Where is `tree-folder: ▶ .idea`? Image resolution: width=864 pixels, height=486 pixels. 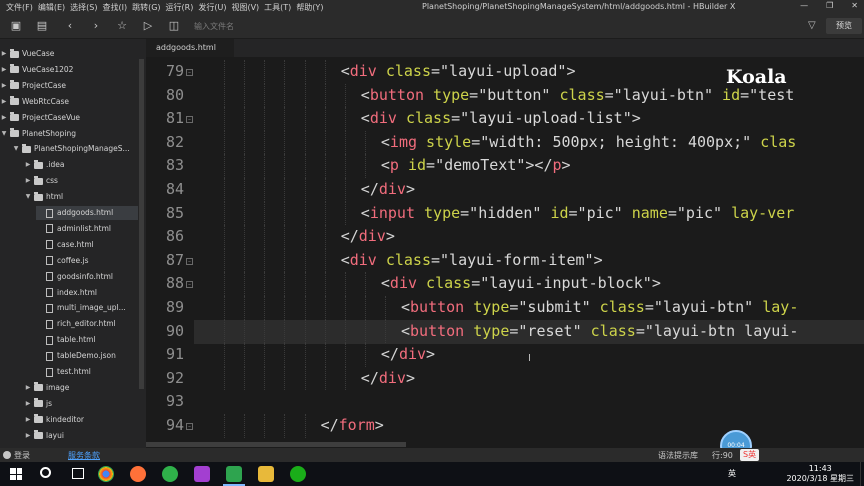 tree-folder: ▶ .idea is located at coordinates (81, 165).